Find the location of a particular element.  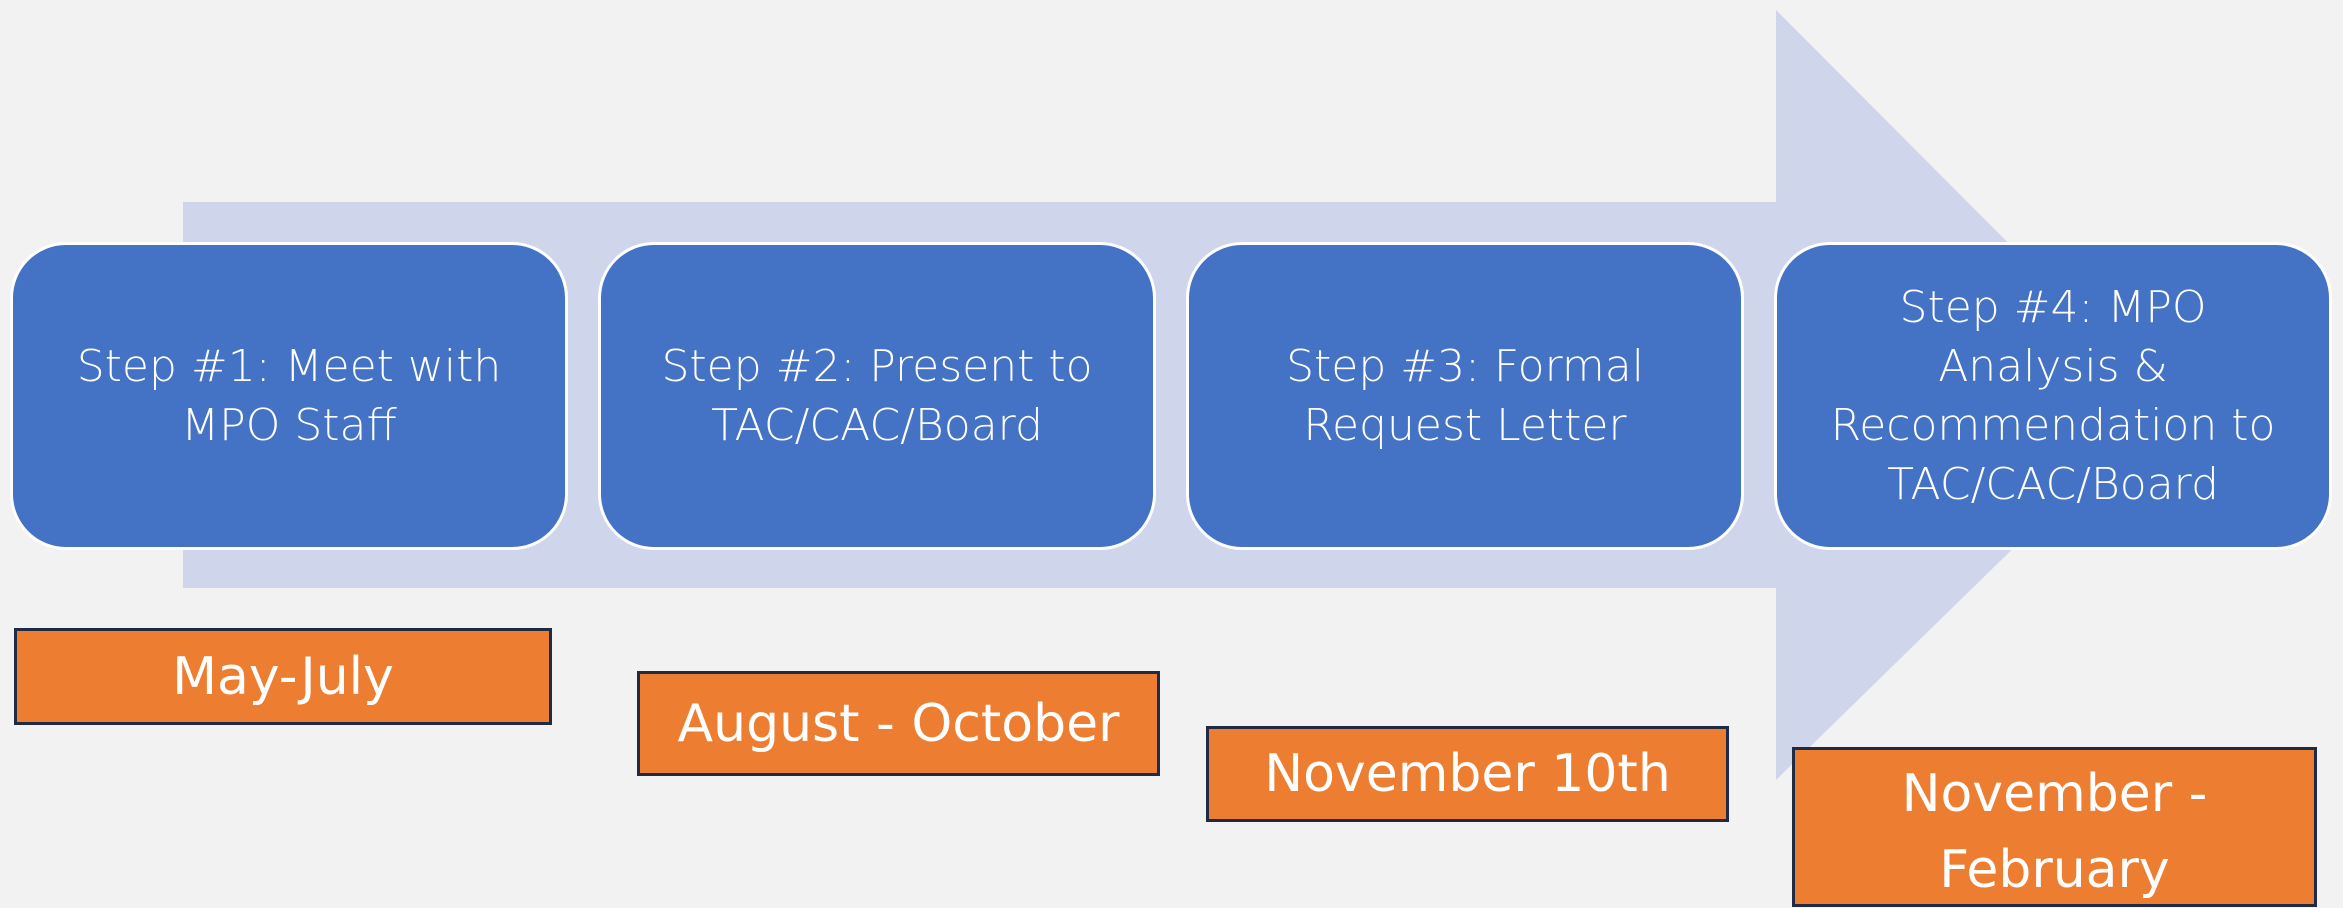

step-3-box: Step #3: Formal Request Letter is located at coordinates (1465, 396).